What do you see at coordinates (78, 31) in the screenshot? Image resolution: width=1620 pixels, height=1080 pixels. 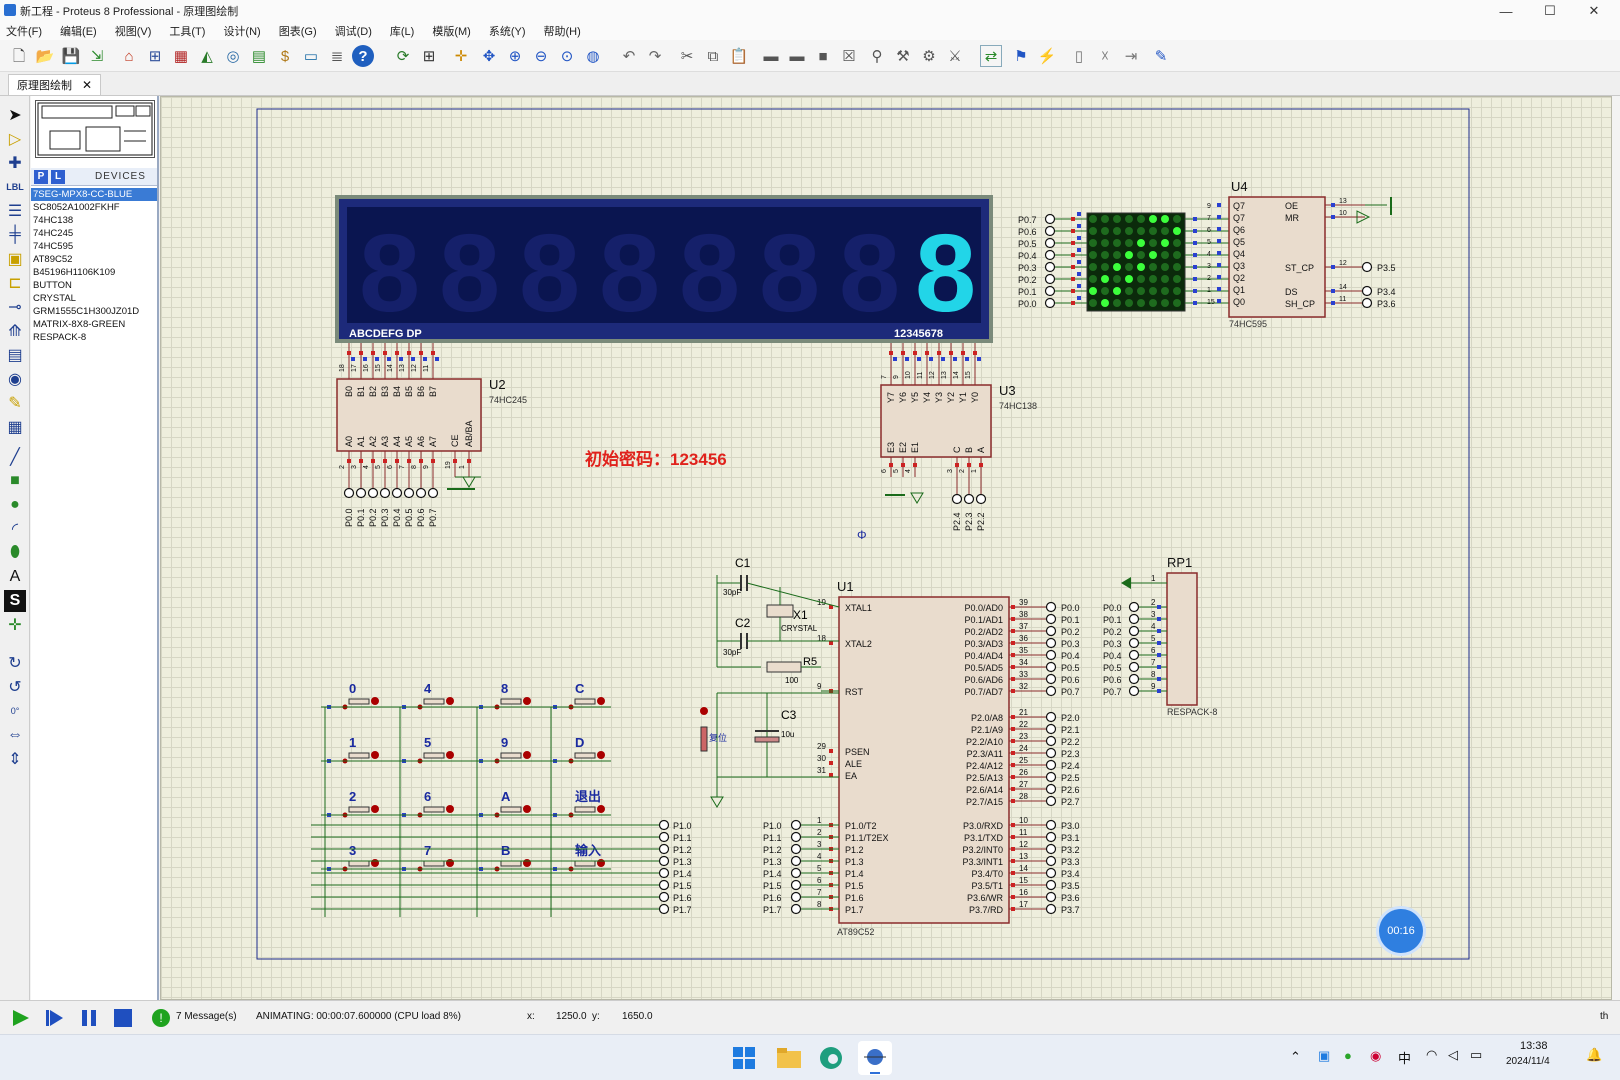 I see `menu-edit: 编辑(E)` at bounding box center [78, 31].